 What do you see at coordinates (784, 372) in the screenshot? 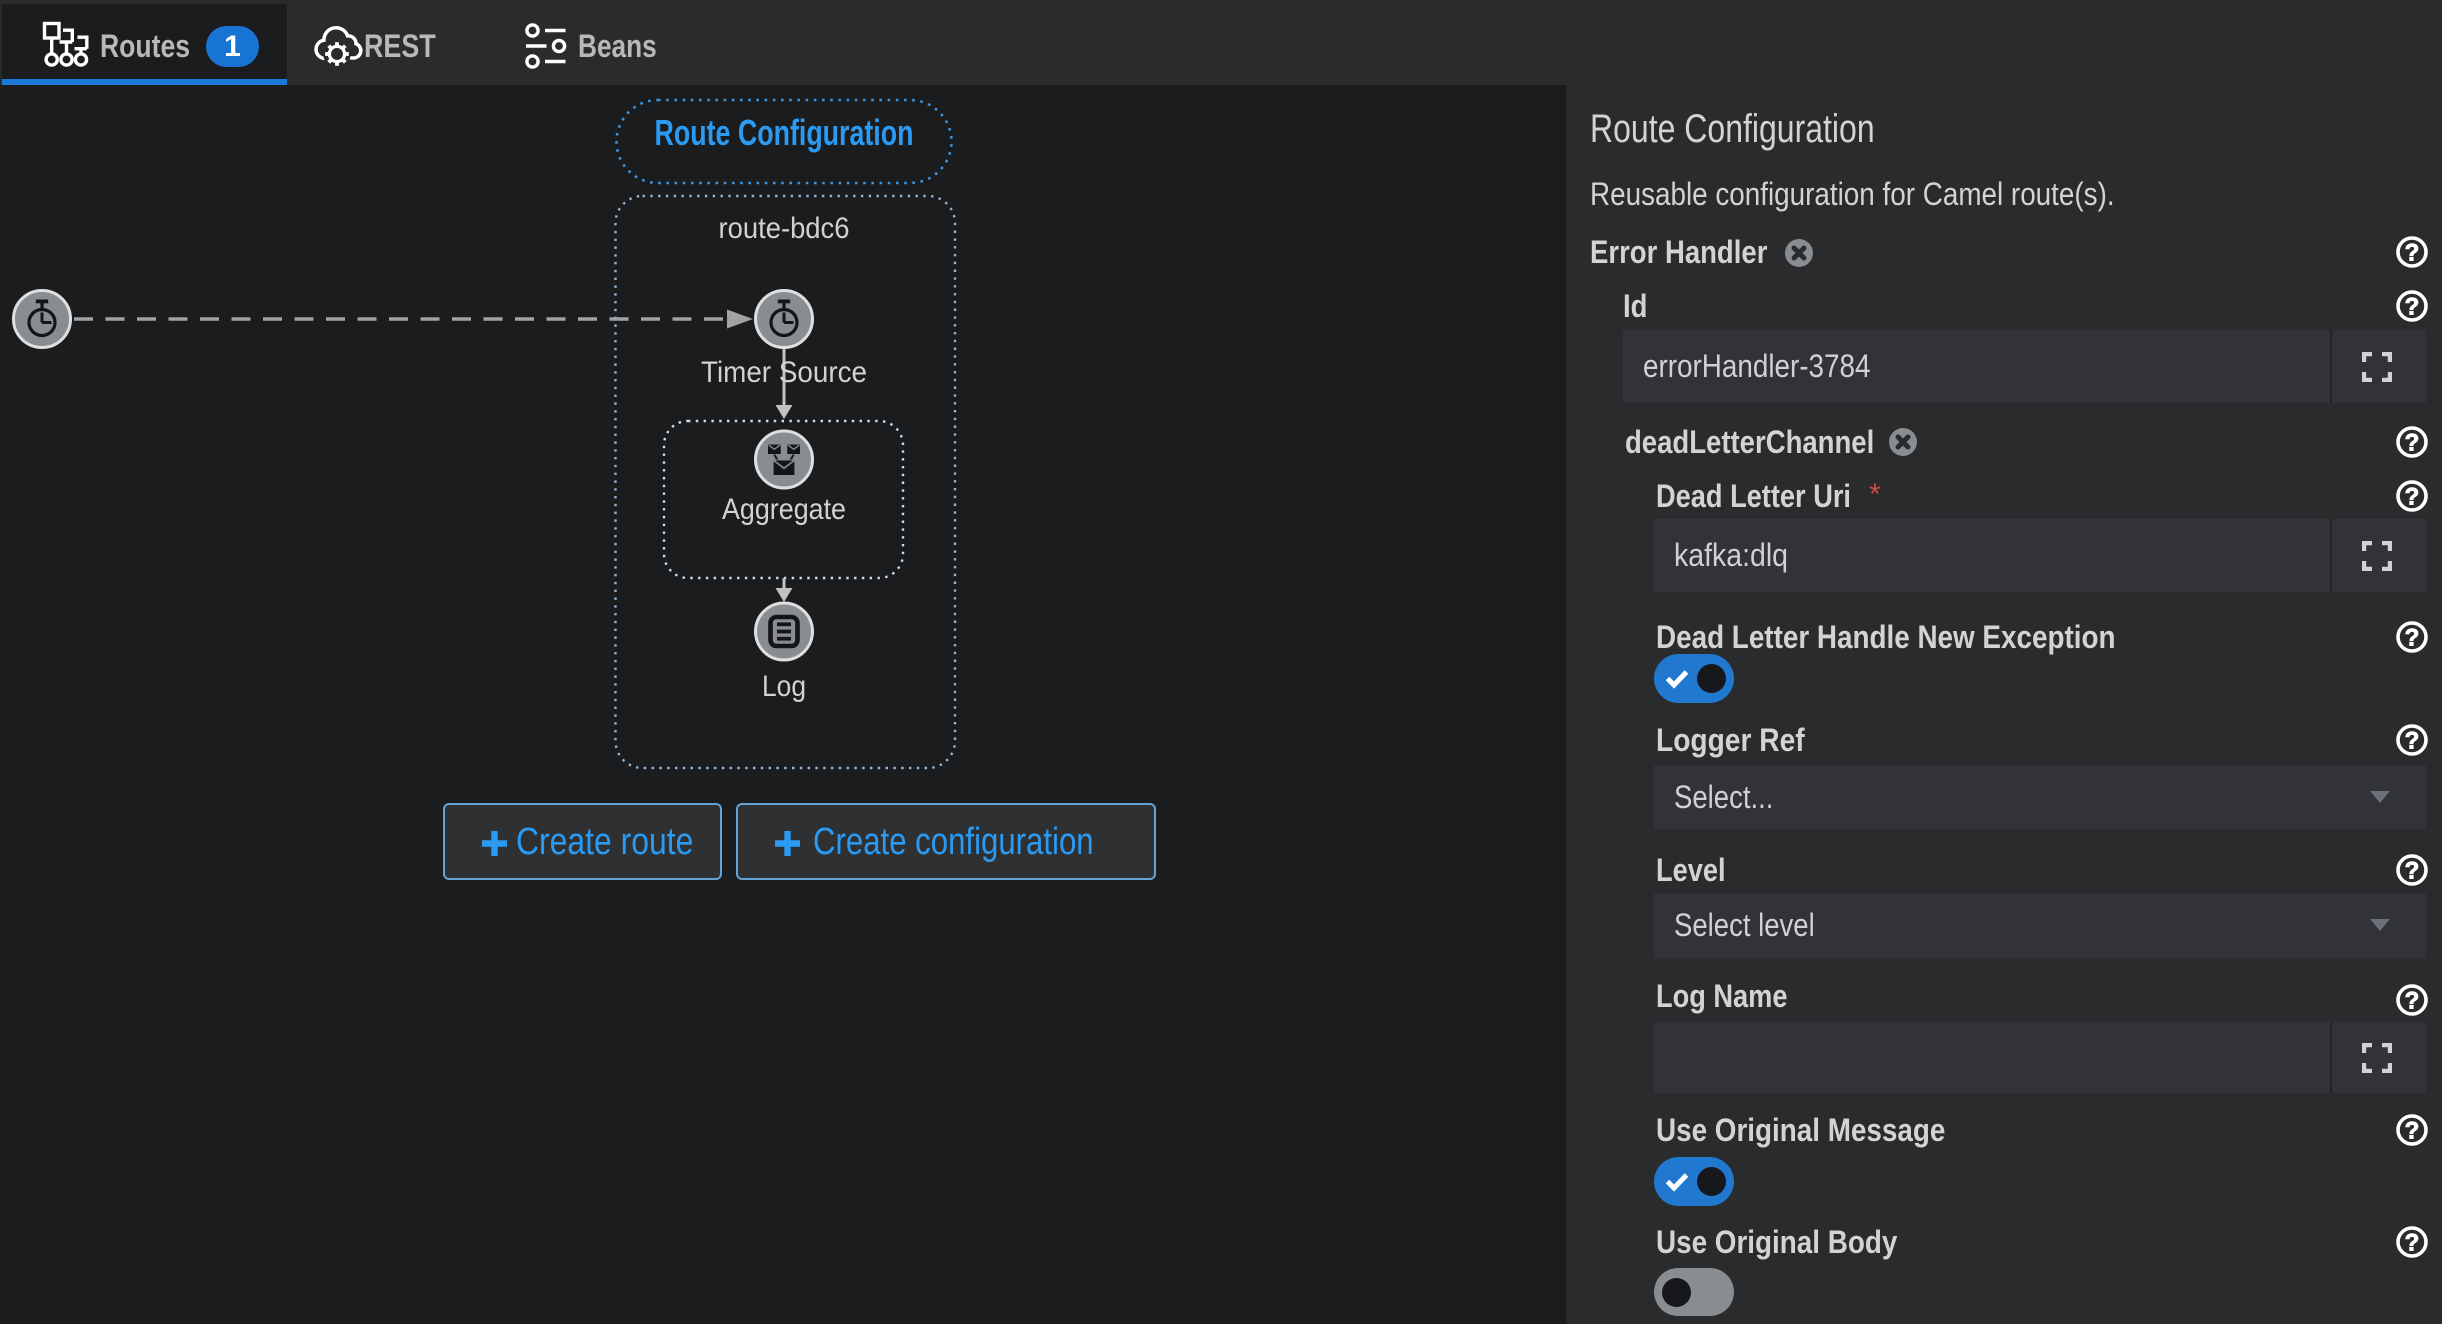
I see `svg-text: Timer Source` at bounding box center [784, 372].